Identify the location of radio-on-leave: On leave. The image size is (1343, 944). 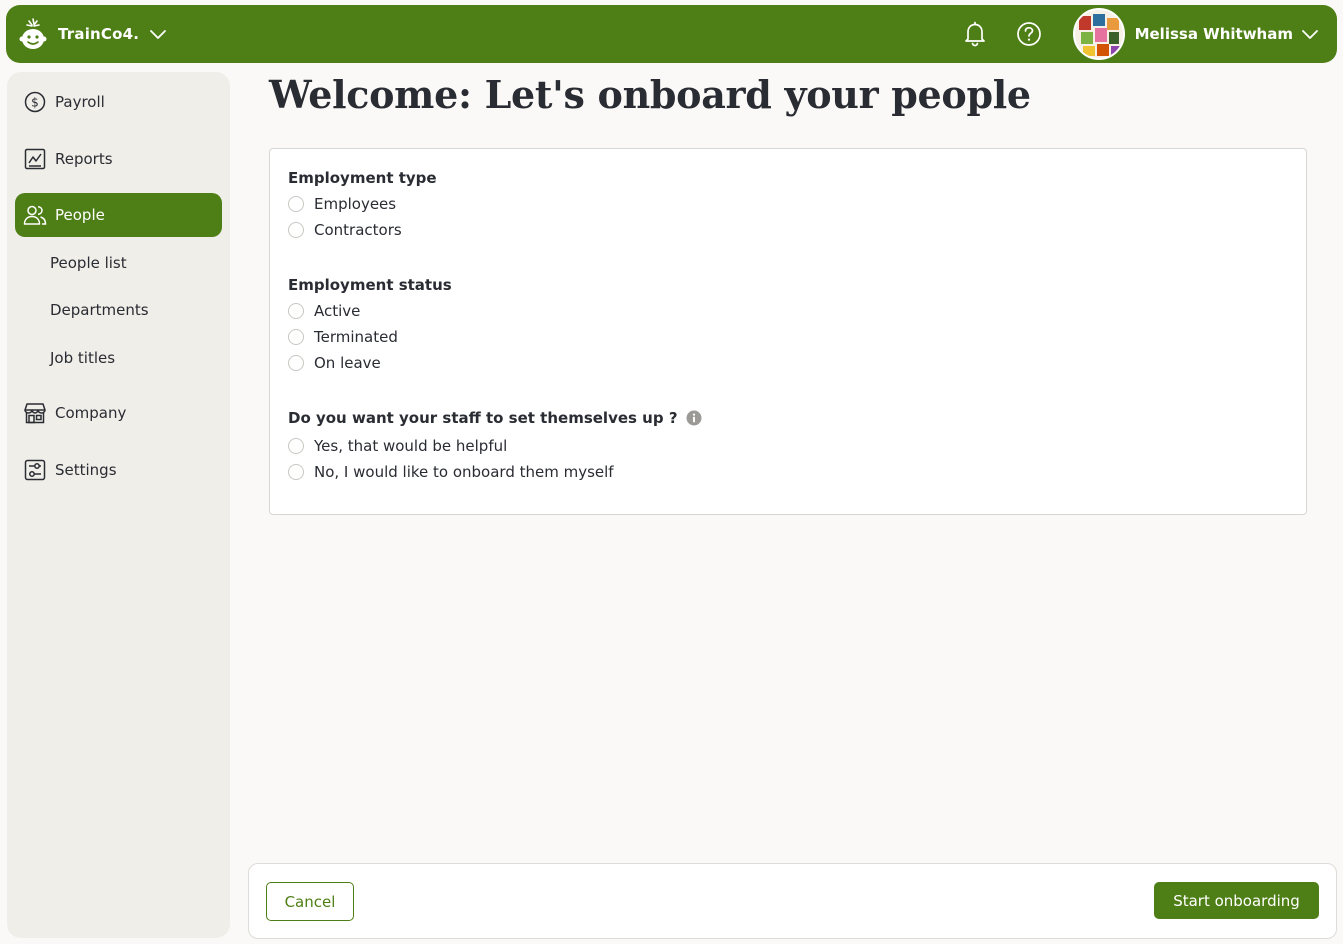
(334, 363).